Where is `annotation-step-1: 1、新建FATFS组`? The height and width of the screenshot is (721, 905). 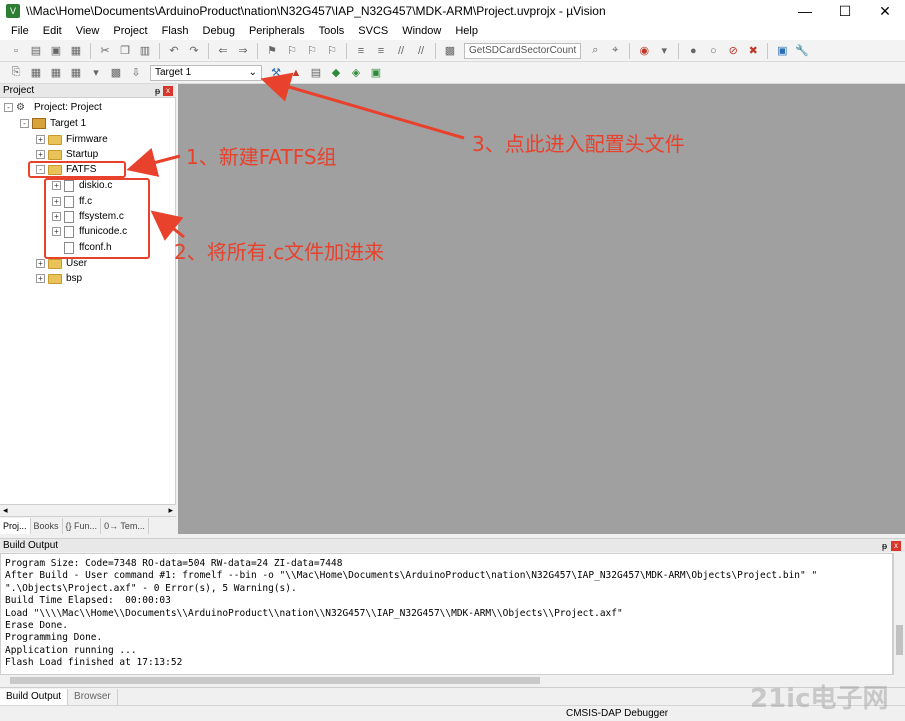 annotation-step-1: 1、新建FATFS组 is located at coordinates (261, 157).